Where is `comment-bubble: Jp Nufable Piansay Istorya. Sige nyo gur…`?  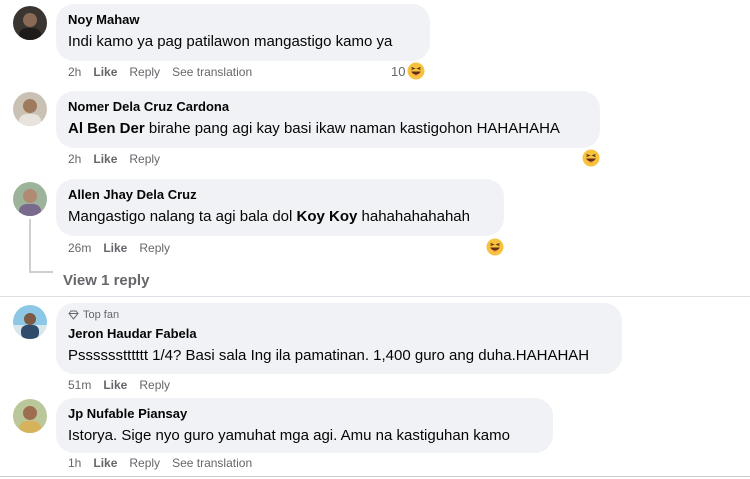
comment-bubble: Jp Nufable Piansay Istorya. Sige nyo gur… is located at coordinates (304, 425).